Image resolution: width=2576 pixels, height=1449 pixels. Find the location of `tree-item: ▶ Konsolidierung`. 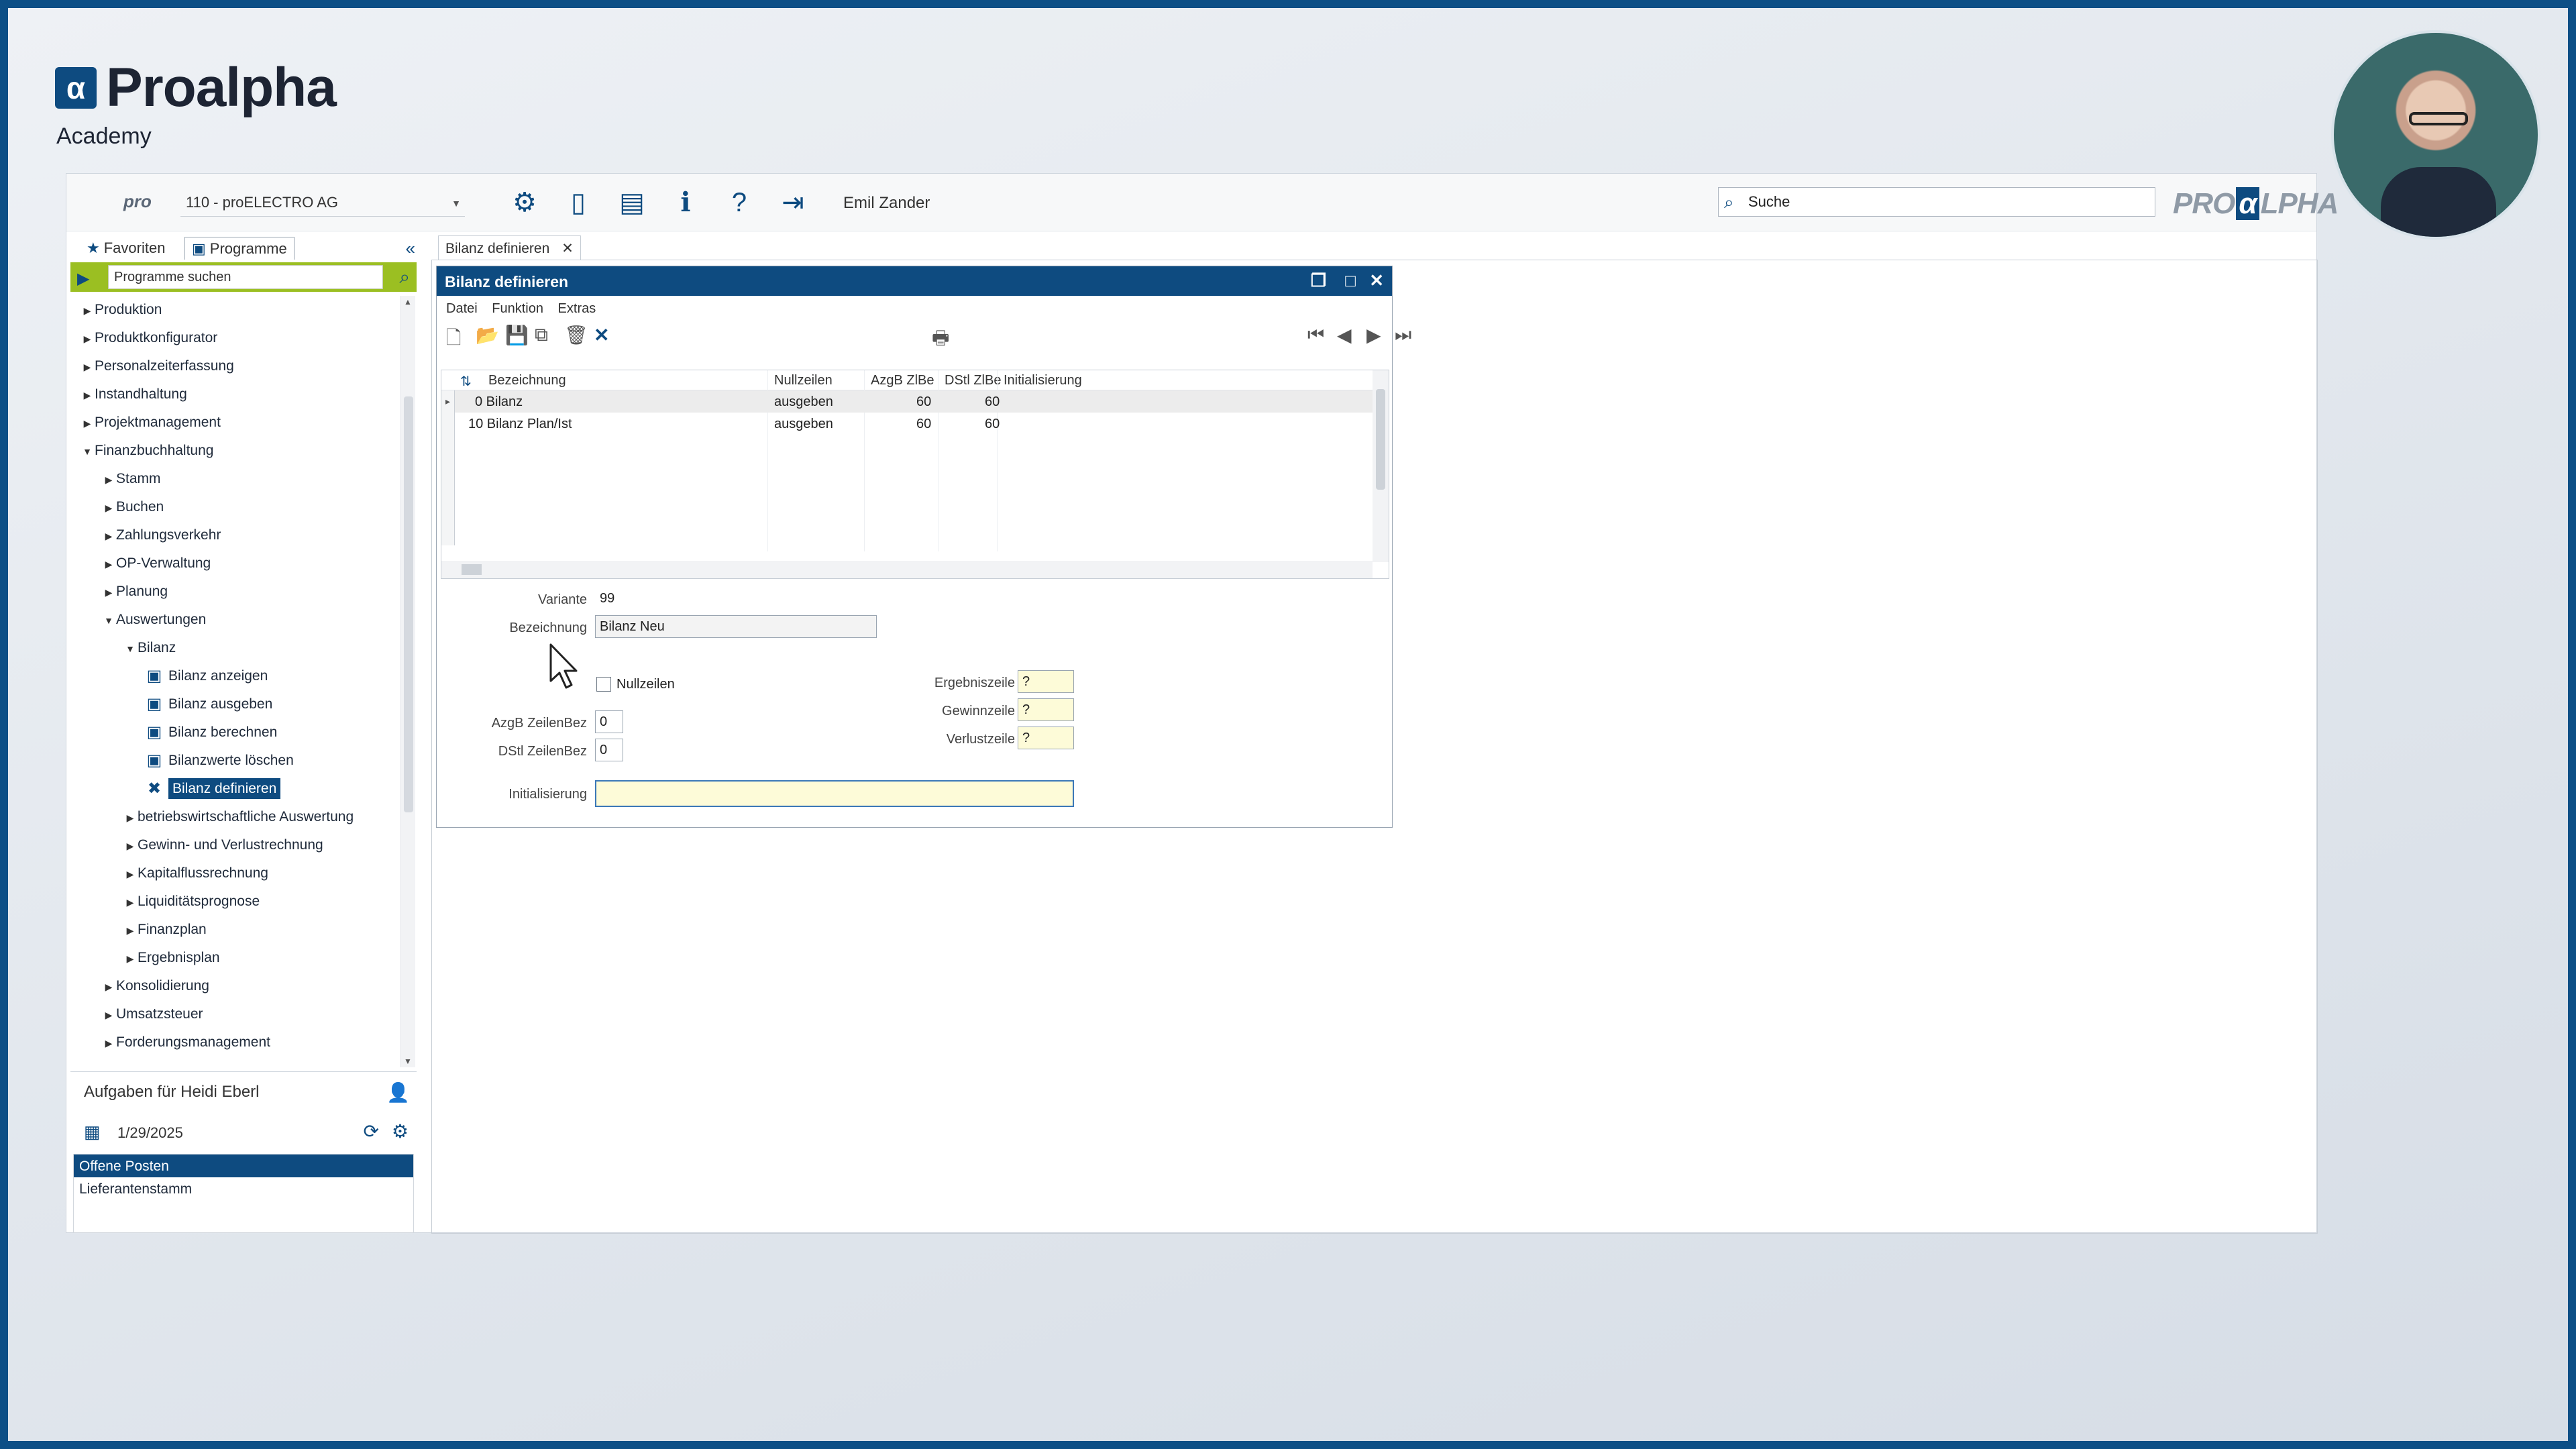

tree-item: ▶ Konsolidierung is located at coordinates (238, 986).